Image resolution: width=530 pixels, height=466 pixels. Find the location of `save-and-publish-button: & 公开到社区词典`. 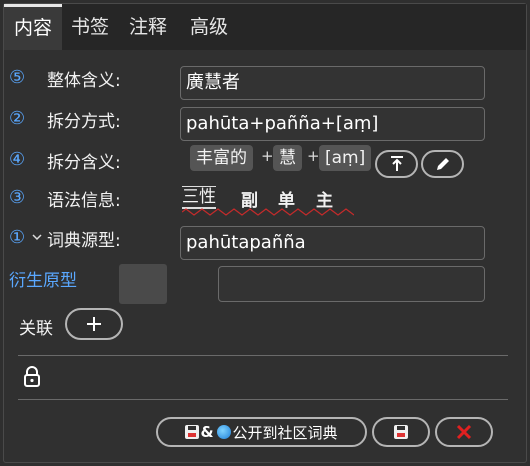

save-and-publish-button: & 公开到社区词典 is located at coordinates (261, 432).